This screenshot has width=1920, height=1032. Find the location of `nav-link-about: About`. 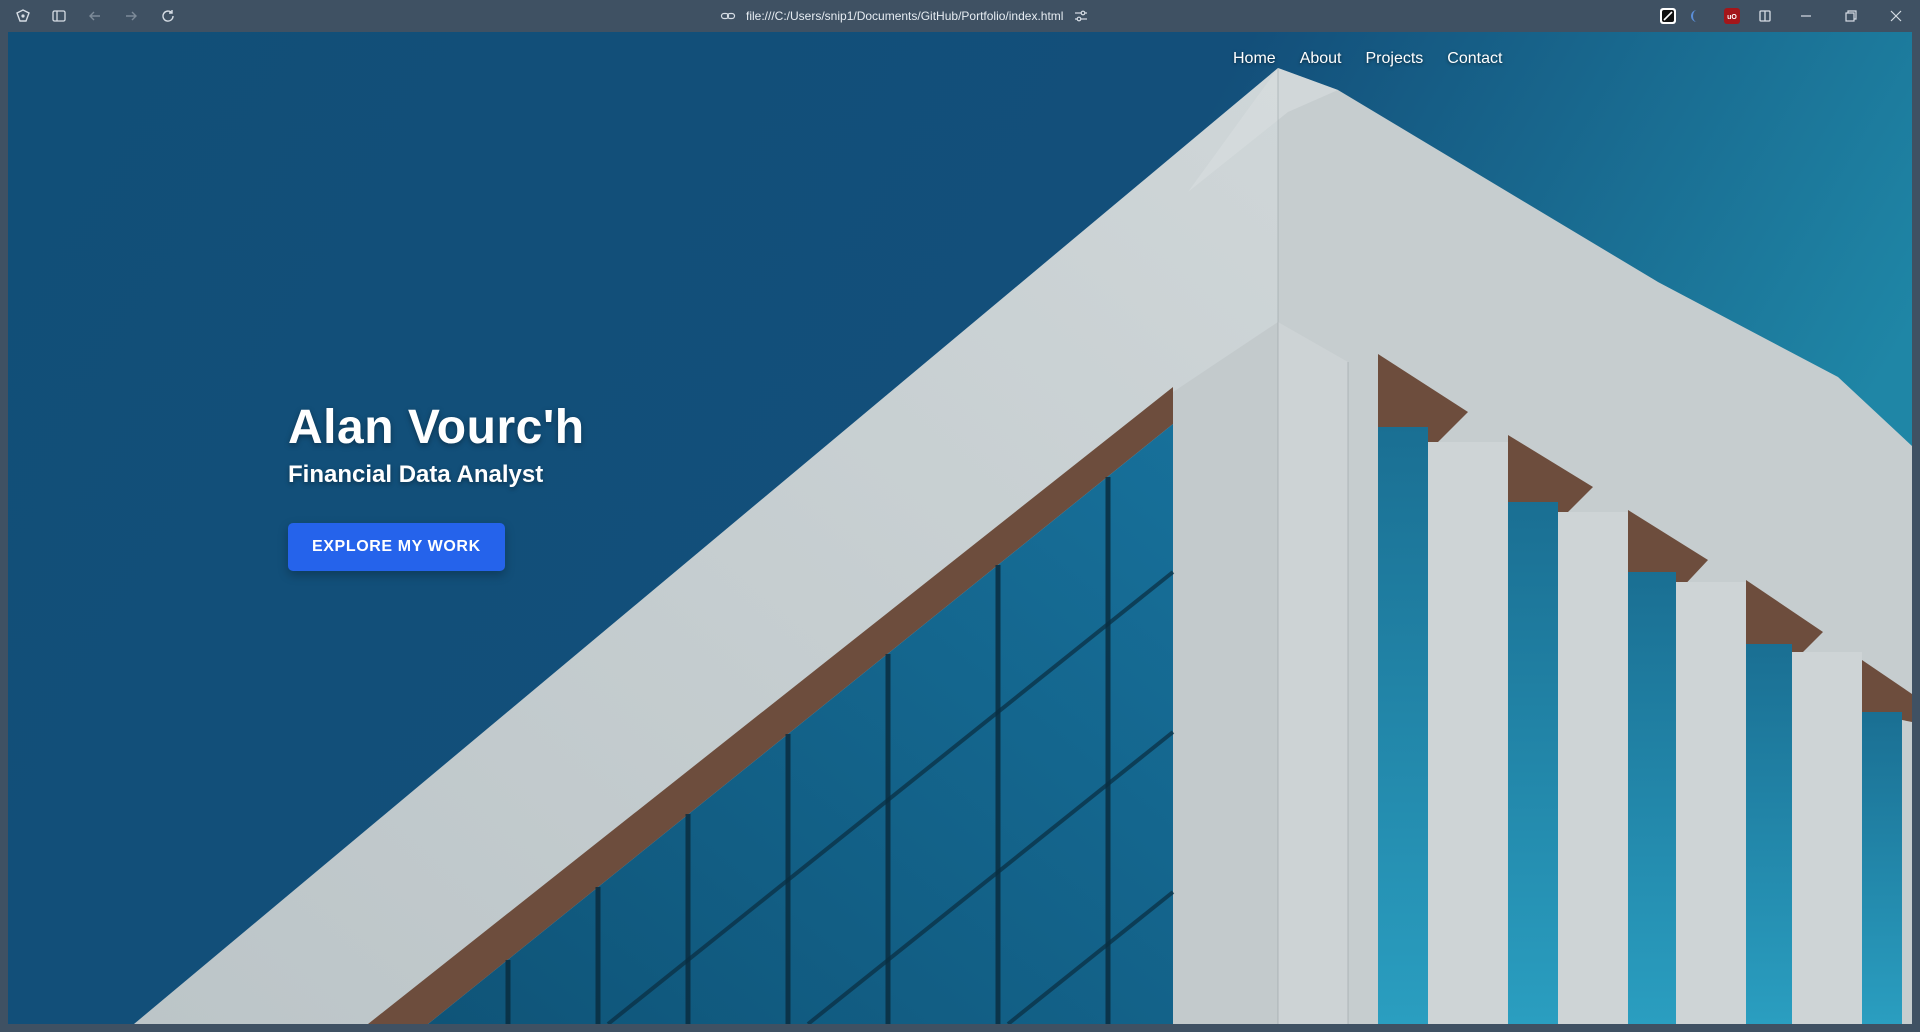

nav-link-about: About is located at coordinates (1321, 59).